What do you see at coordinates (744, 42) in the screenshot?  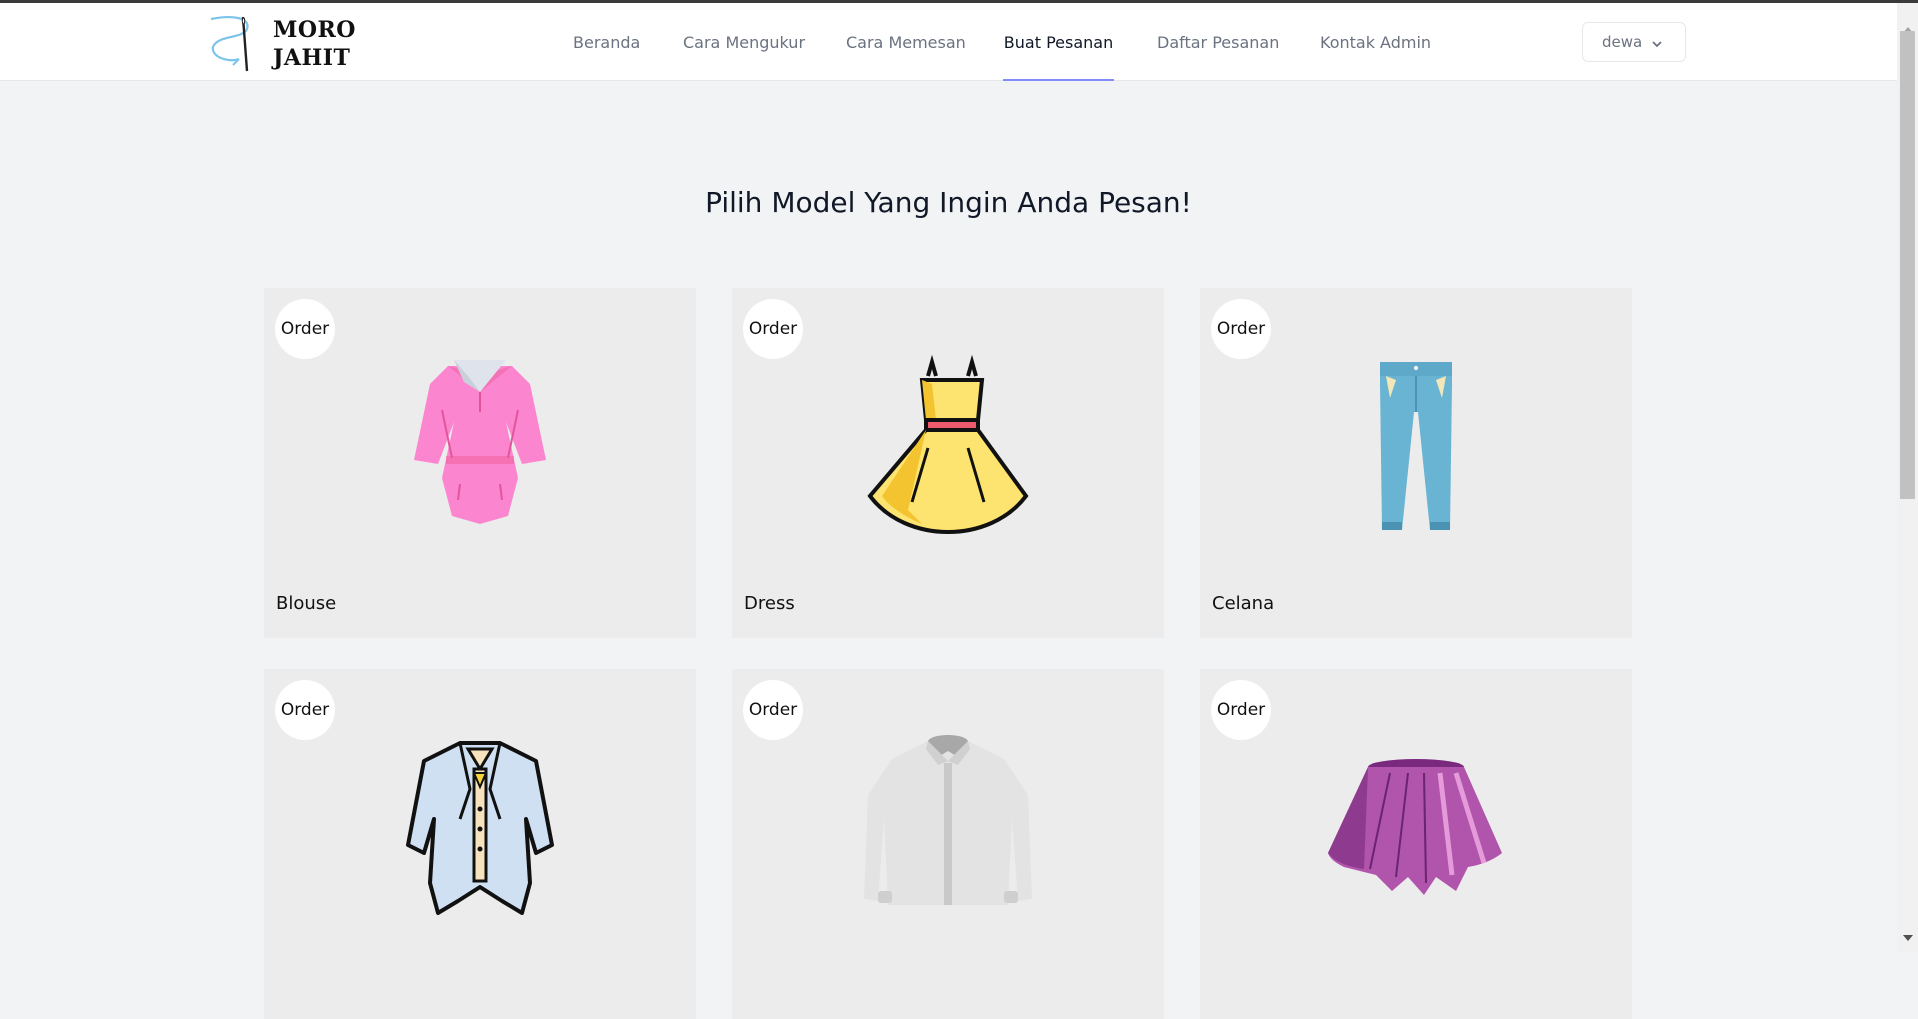 I see `nav-item-cara-mengukur: Cara Mengukur` at bounding box center [744, 42].